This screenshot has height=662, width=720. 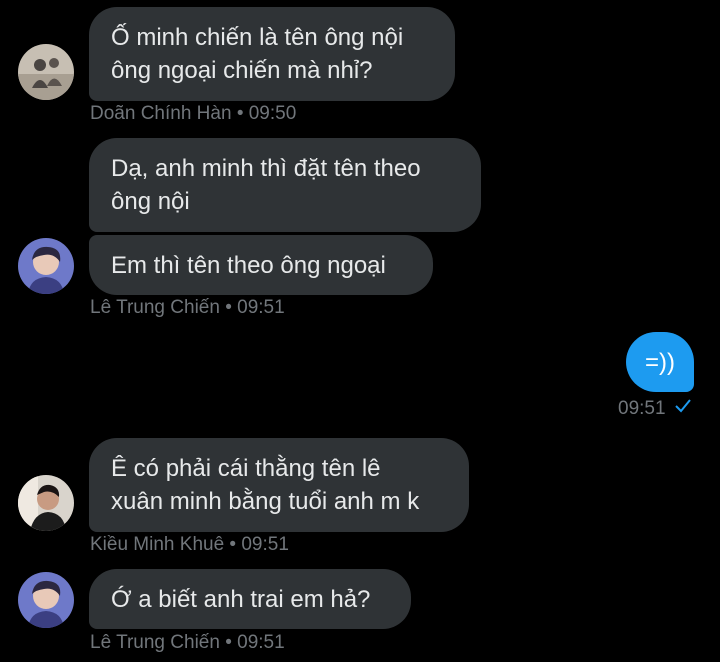 I want to click on message-time: 09:51, so click(x=642, y=408).